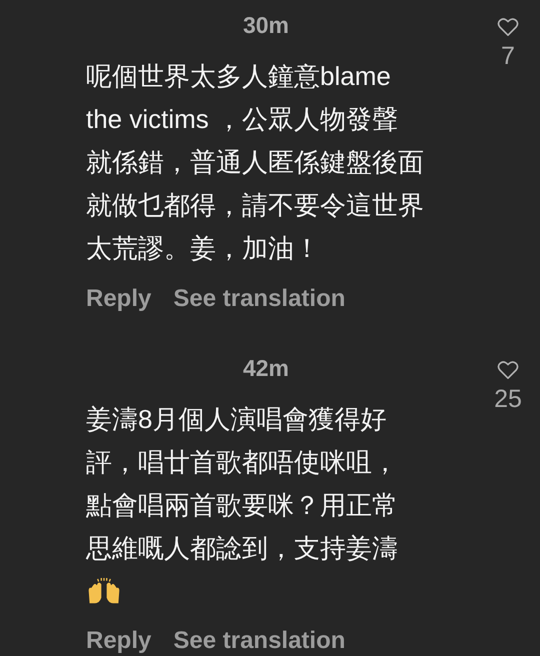 The width and height of the screenshot is (540, 656). I want to click on timestamp: 30m, so click(266, 25).